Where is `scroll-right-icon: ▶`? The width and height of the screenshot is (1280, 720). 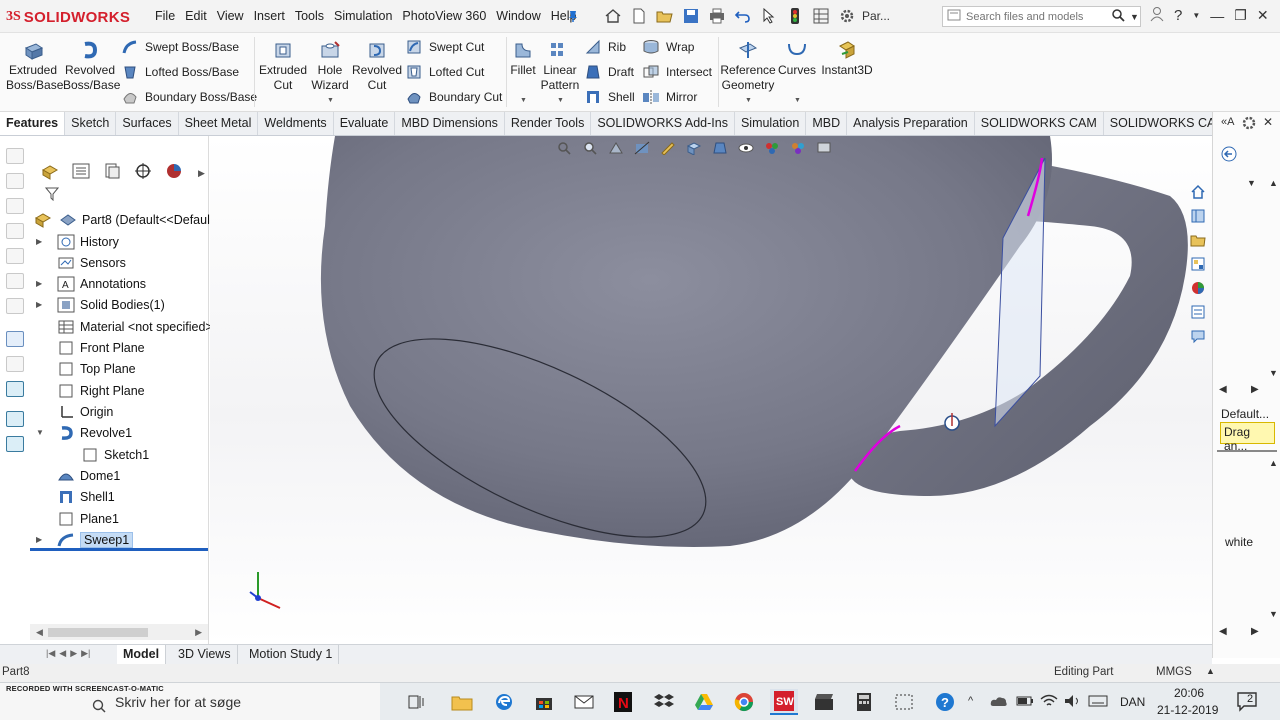
scroll-right-icon: ▶ is located at coordinates (198, 632).